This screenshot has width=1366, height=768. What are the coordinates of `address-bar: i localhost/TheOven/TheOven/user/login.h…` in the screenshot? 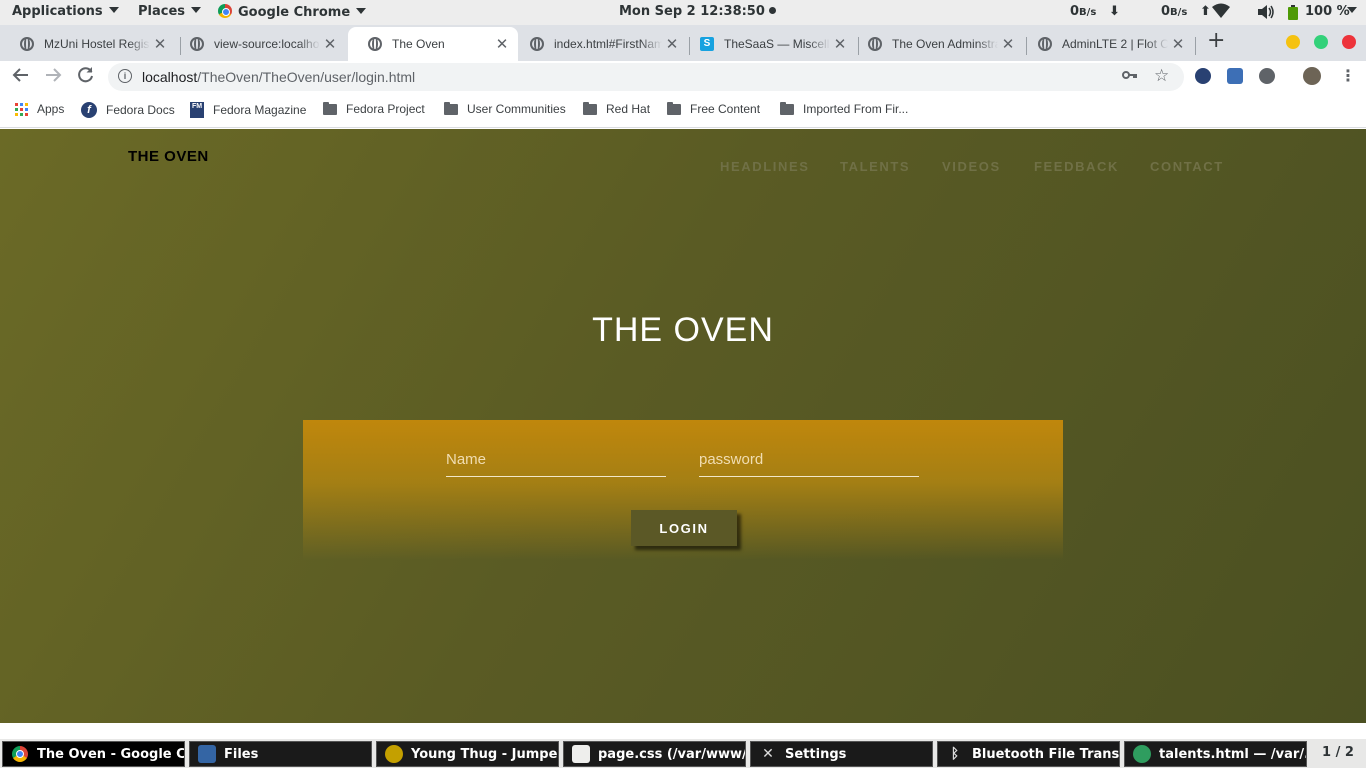 It's located at (646, 77).